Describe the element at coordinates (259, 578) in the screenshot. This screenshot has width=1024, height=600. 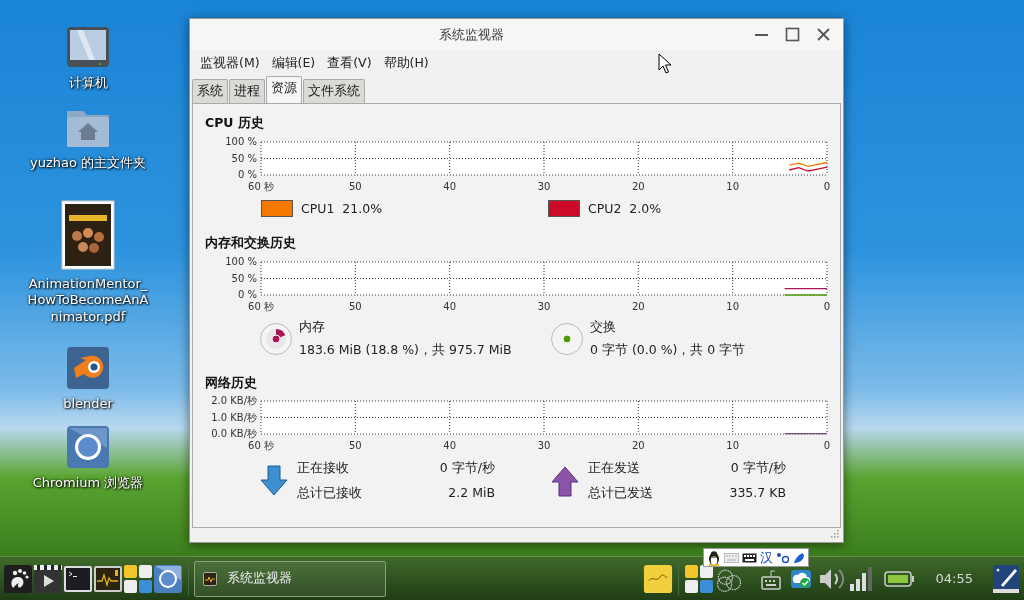
I see `task-title: 系统监视器` at that location.